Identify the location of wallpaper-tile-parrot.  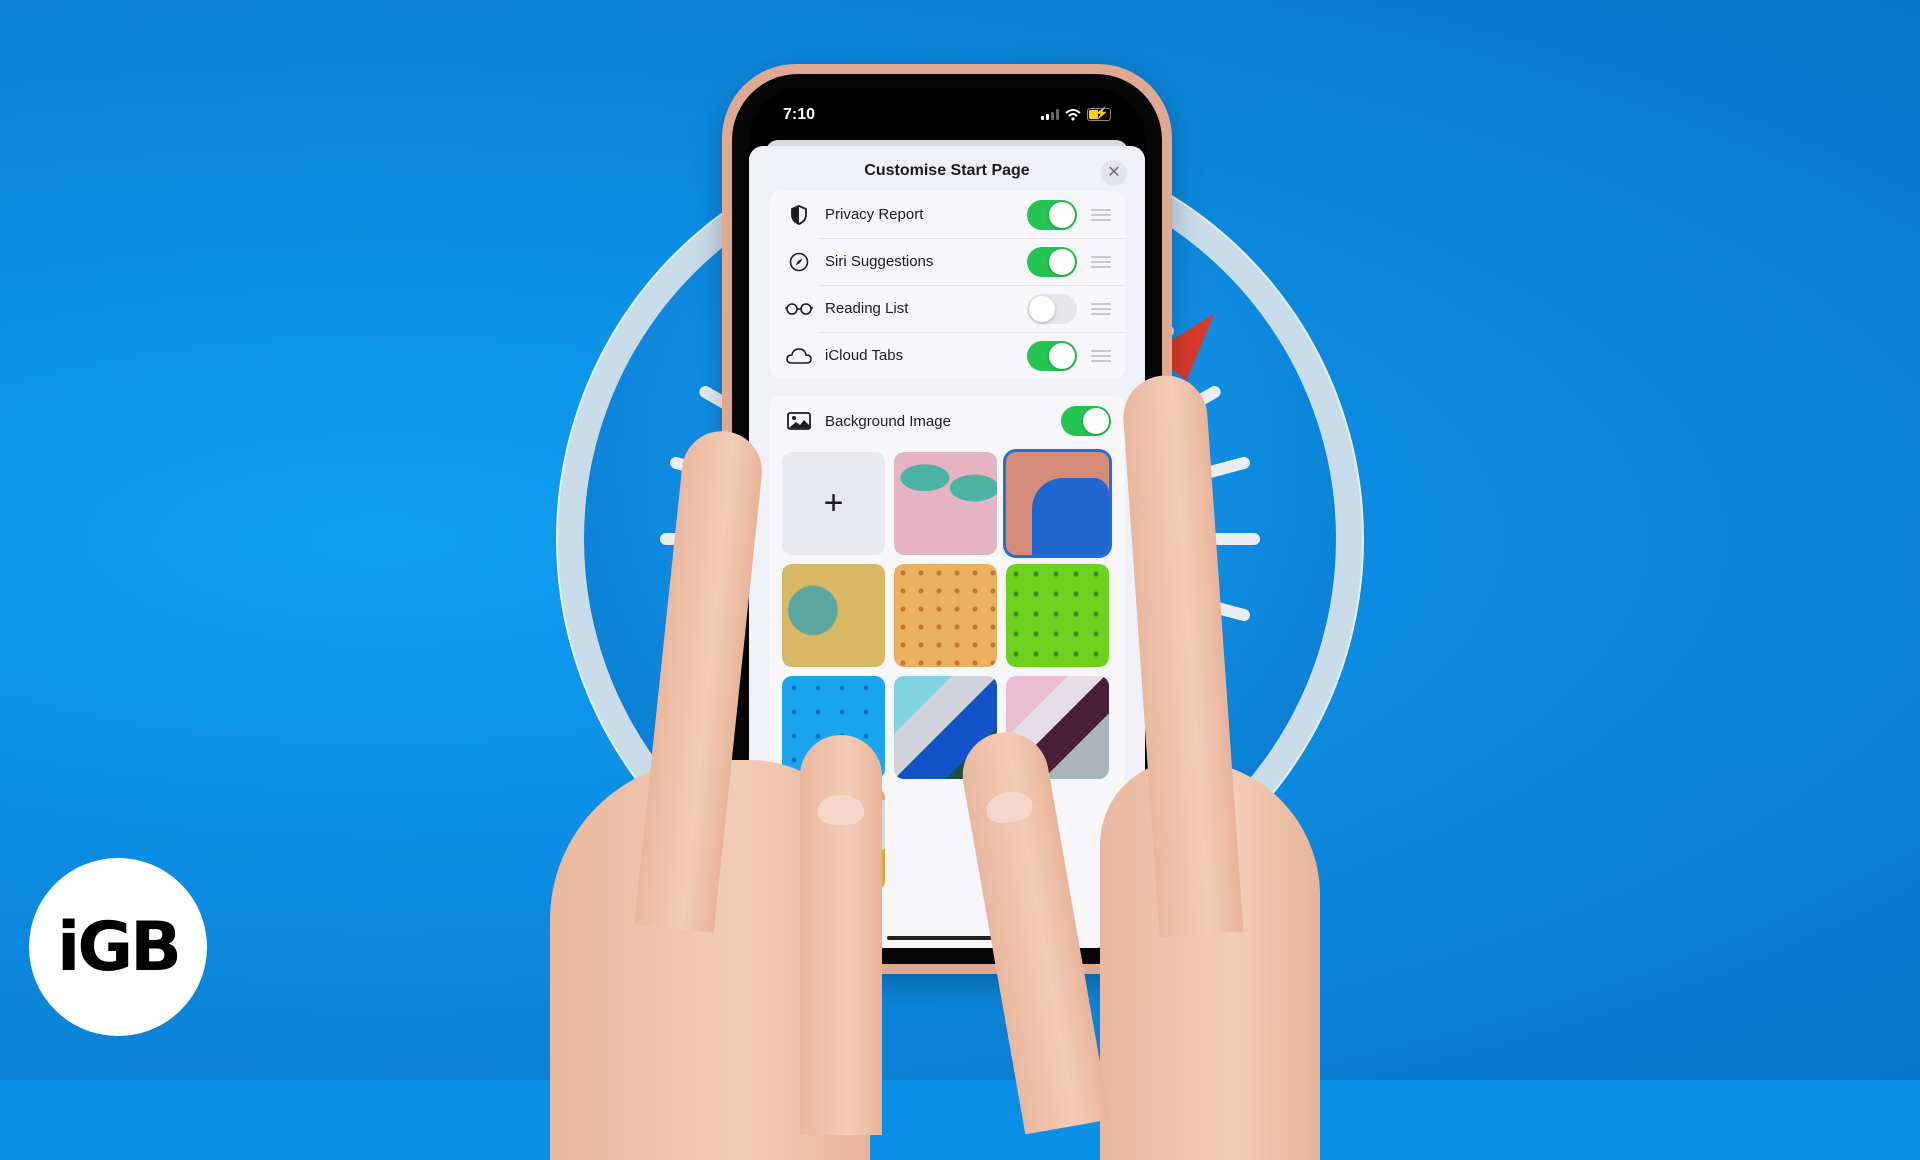
(833, 615).